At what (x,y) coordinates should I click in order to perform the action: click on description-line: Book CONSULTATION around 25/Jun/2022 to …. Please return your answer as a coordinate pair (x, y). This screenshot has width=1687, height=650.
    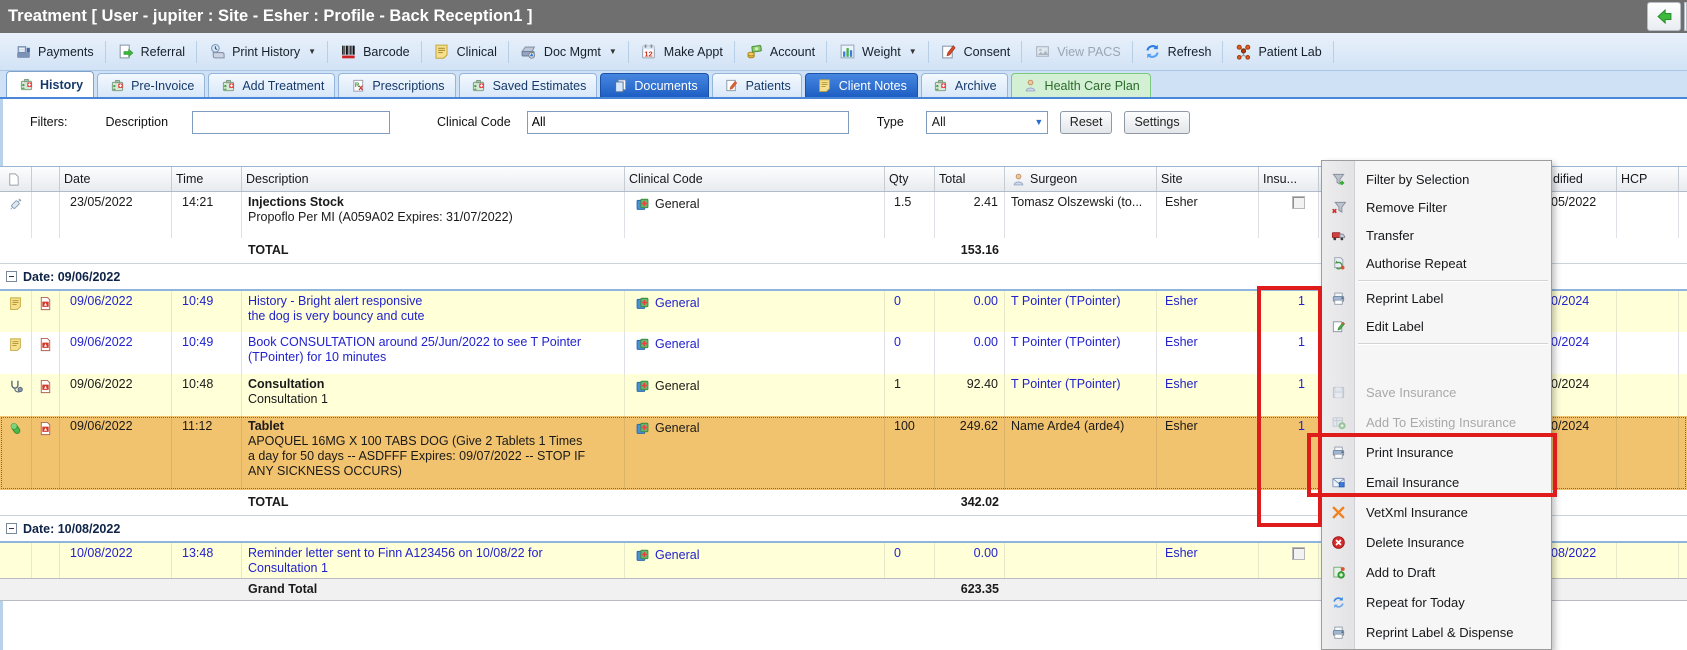
    Looking at the image, I should click on (415, 342).